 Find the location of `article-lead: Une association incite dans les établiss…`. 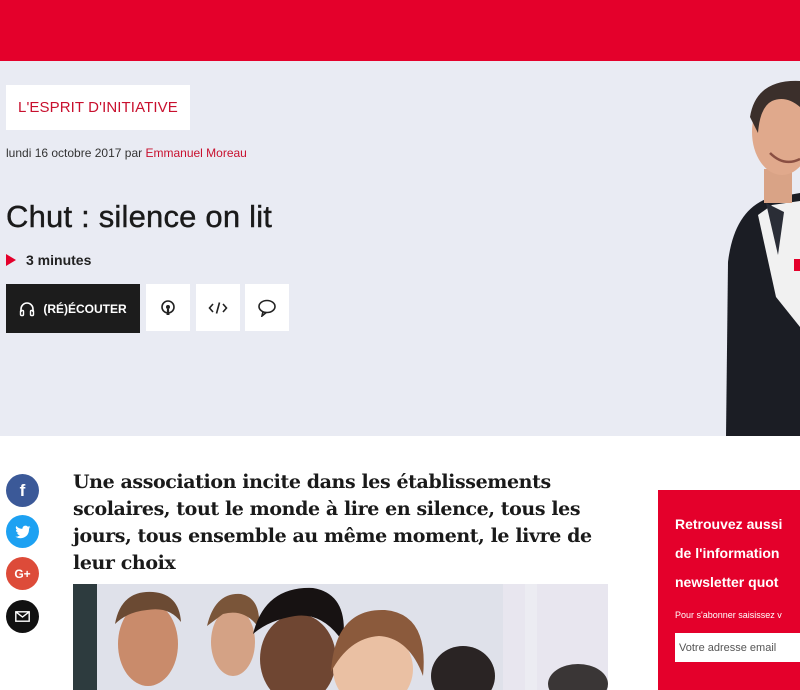

article-lead: Une association incite dans les établiss… is located at coordinates (332, 522).